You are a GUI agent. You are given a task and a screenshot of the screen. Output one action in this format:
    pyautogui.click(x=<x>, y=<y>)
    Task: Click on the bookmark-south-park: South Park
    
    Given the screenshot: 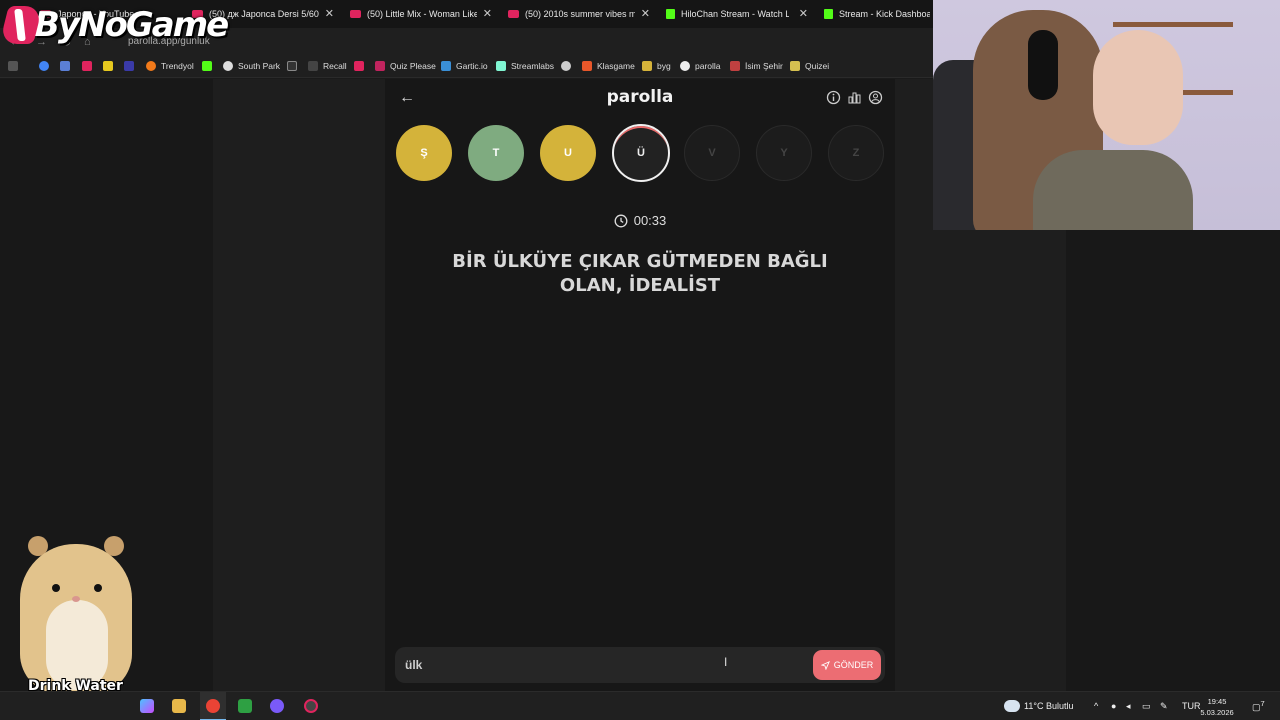 What is the action you would take?
    pyautogui.click(x=251, y=66)
    